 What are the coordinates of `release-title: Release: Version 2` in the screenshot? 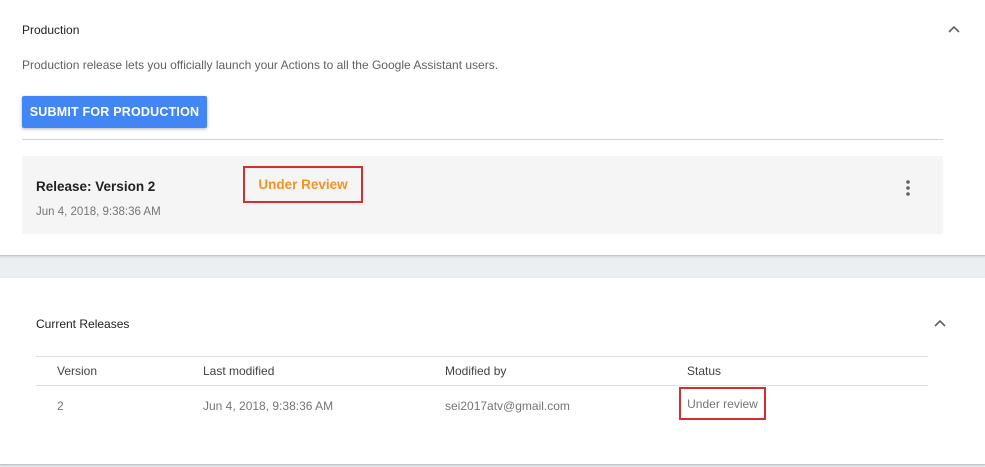 It's located at (96, 186).